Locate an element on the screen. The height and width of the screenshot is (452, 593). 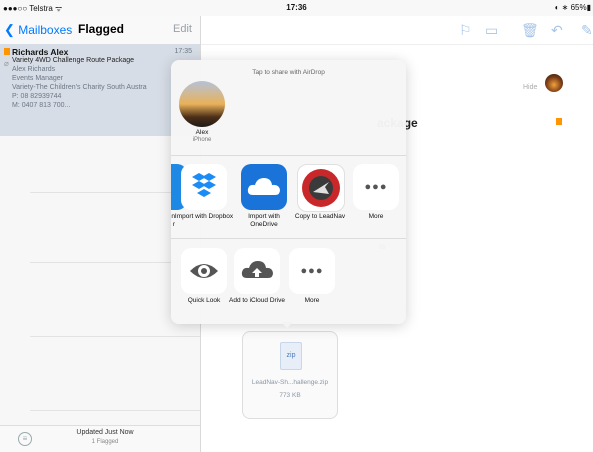
page-title: Flagged is located at coordinates (101, 29).